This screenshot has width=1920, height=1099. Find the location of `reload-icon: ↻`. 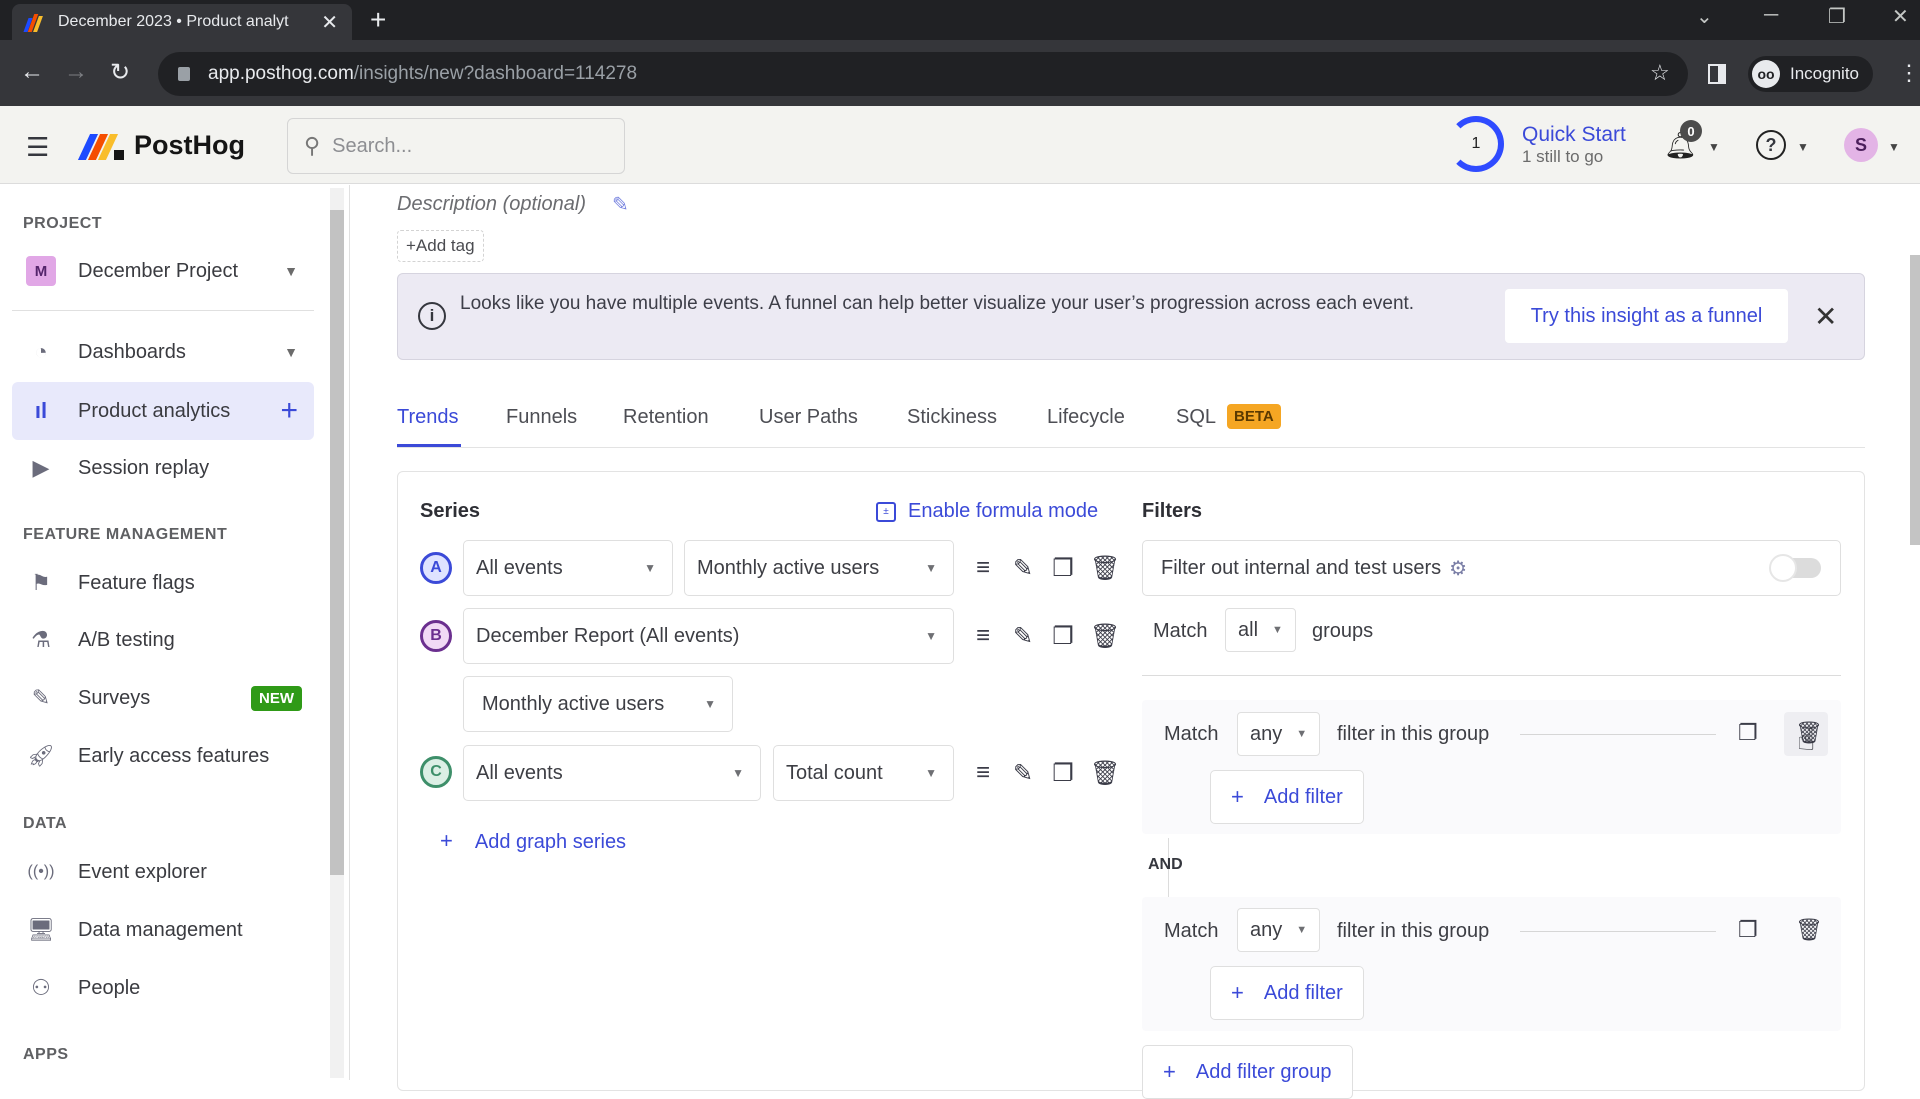

reload-icon: ↻ is located at coordinates (120, 72).